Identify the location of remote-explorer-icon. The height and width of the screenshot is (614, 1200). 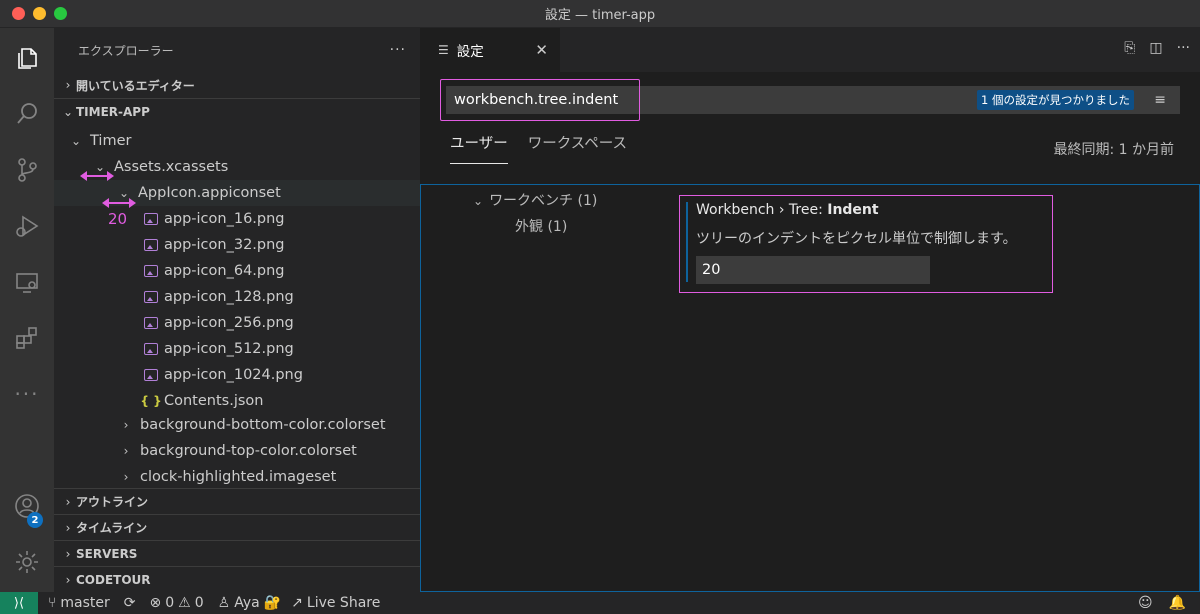
(27, 282).